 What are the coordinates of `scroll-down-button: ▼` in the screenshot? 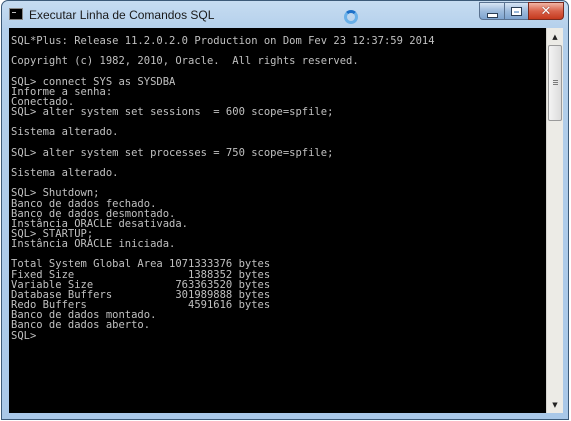 It's located at (555, 404).